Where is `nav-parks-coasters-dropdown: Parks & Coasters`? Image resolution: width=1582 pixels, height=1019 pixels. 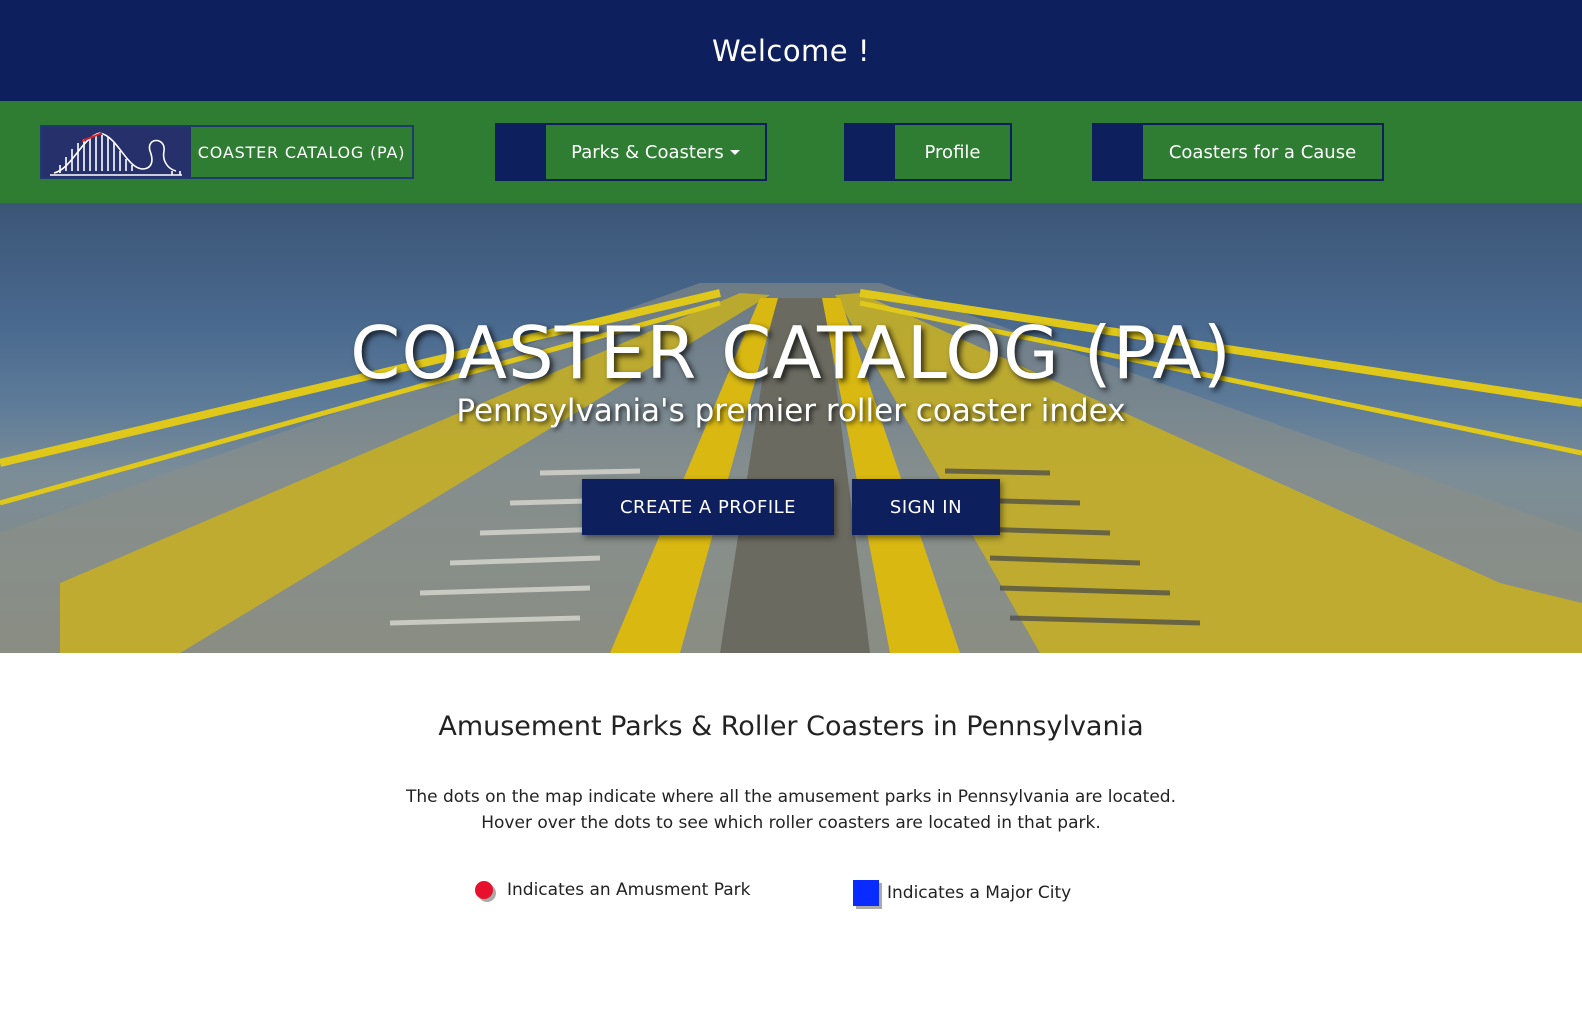
nav-parks-coasters-dropdown: Parks & Coasters is located at coordinates (631, 152).